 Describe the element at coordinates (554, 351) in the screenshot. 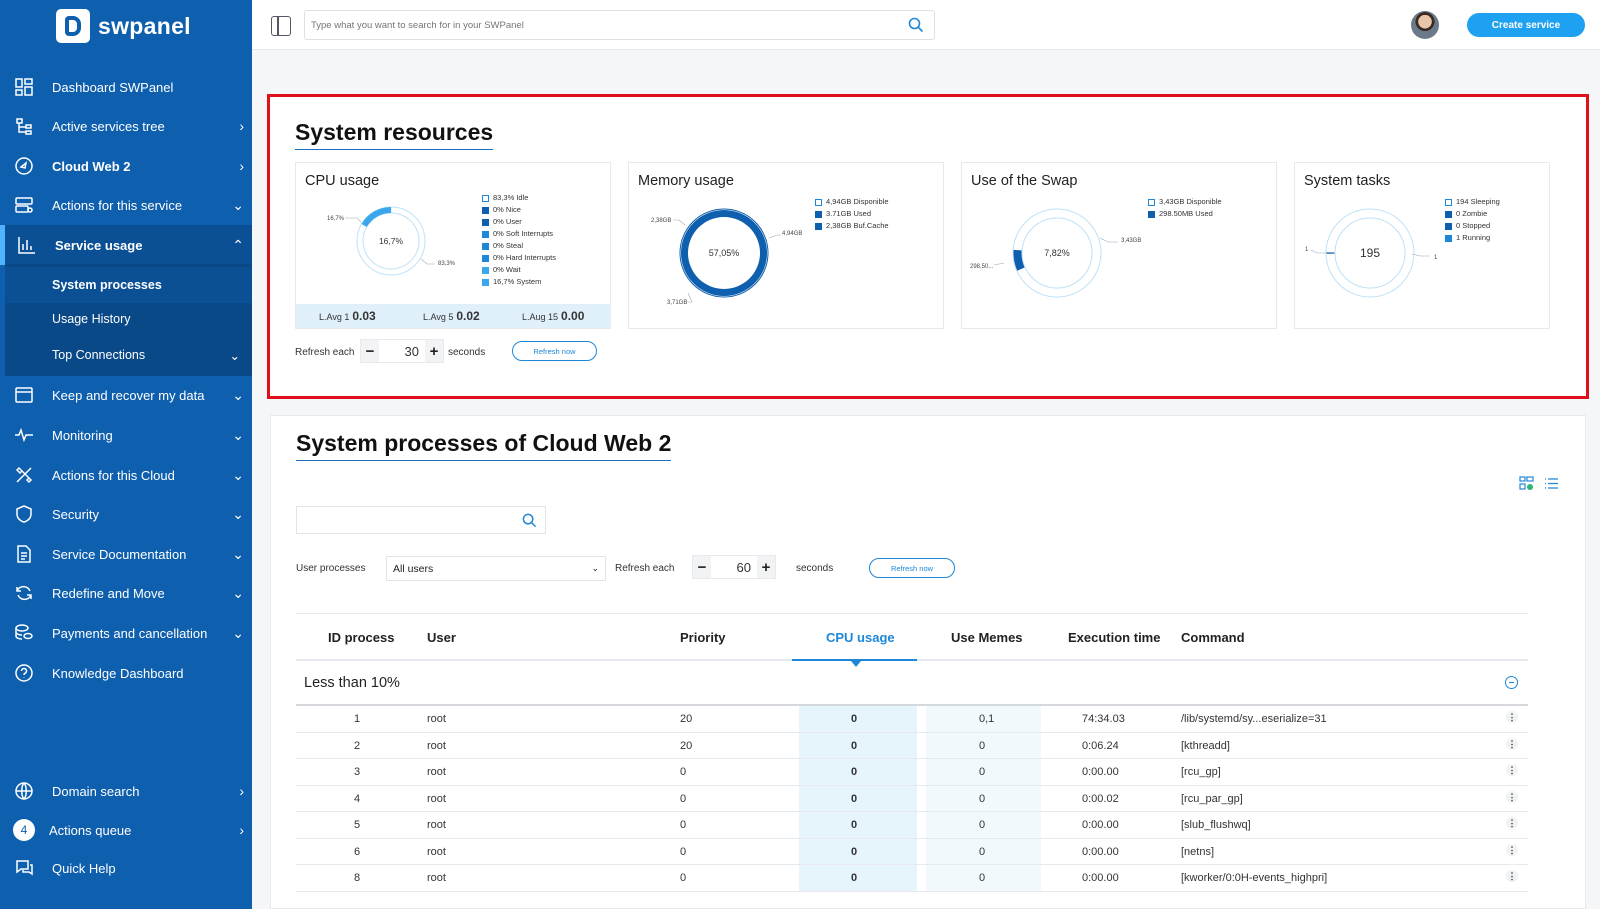

I see `refresh-now-button: Refresh now` at that location.